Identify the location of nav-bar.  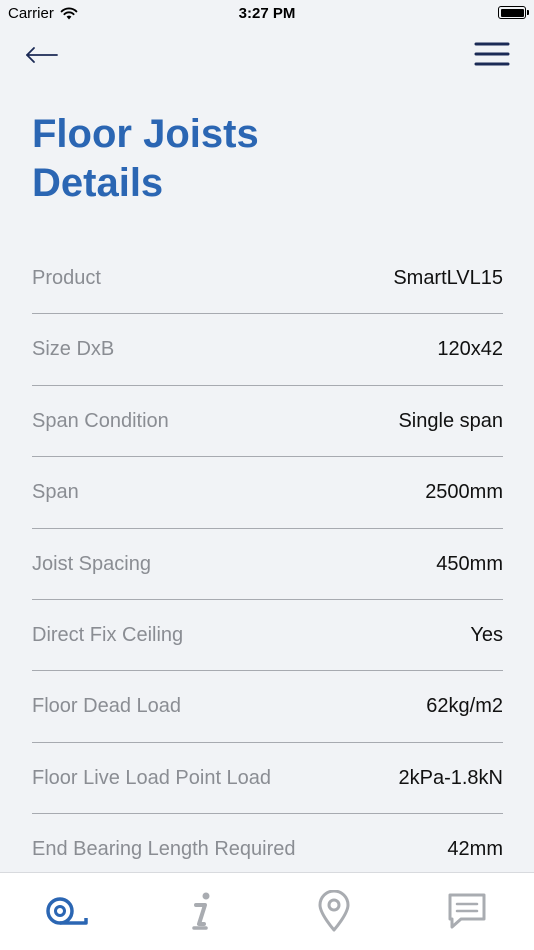
(267, 55).